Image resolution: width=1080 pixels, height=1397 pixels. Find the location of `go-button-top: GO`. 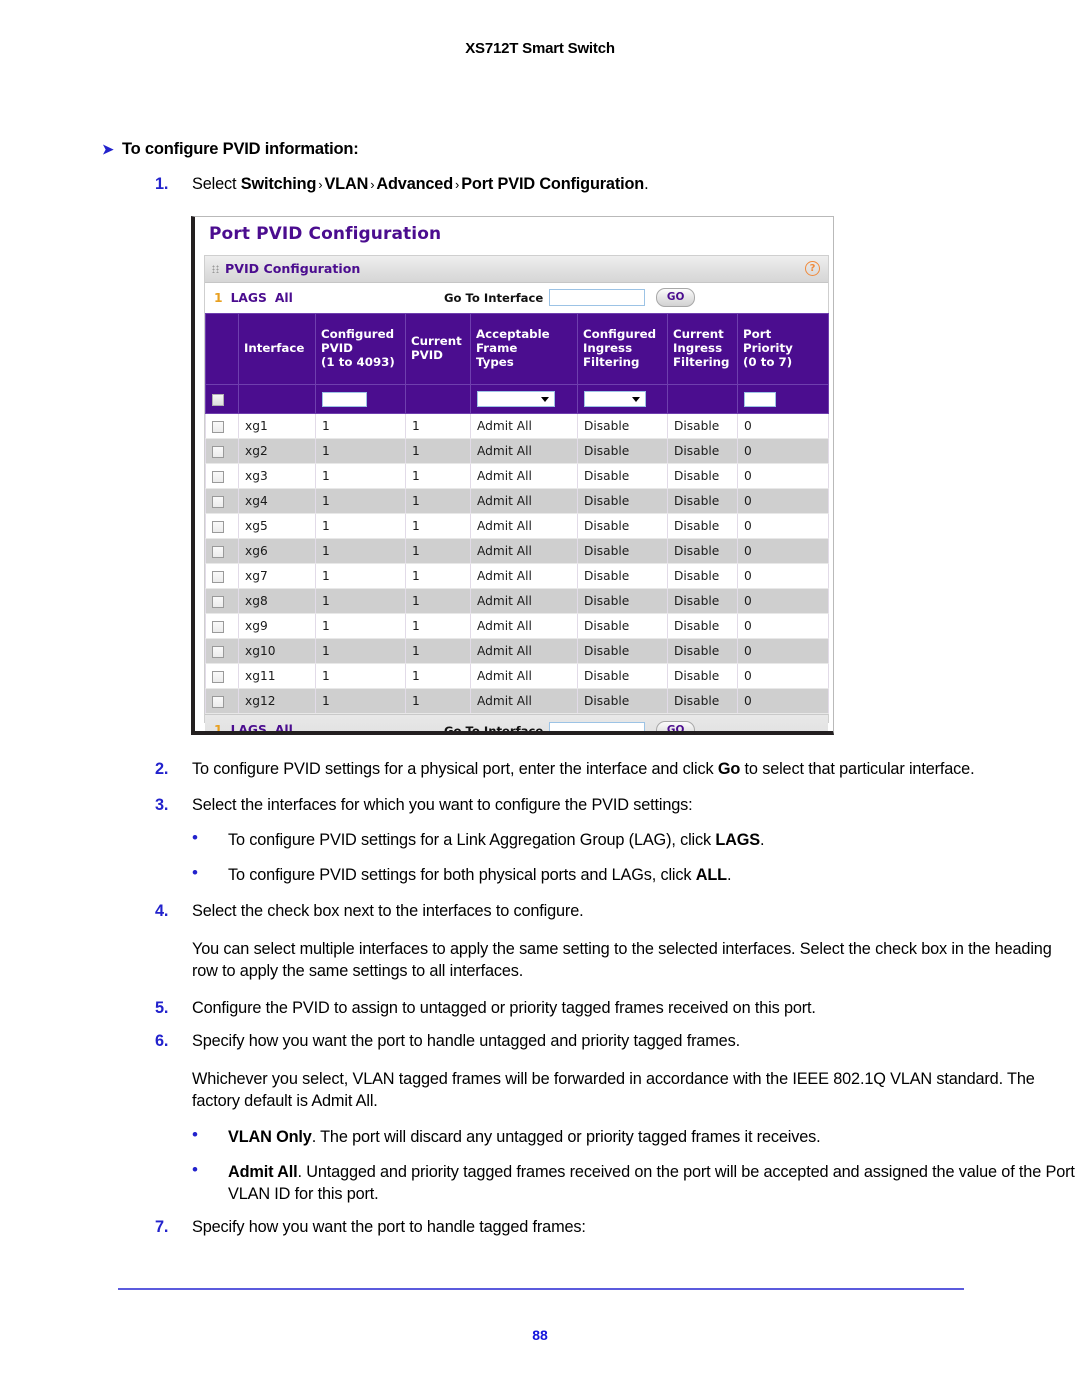

go-button-top: GO is located at coordinates (676, 297).